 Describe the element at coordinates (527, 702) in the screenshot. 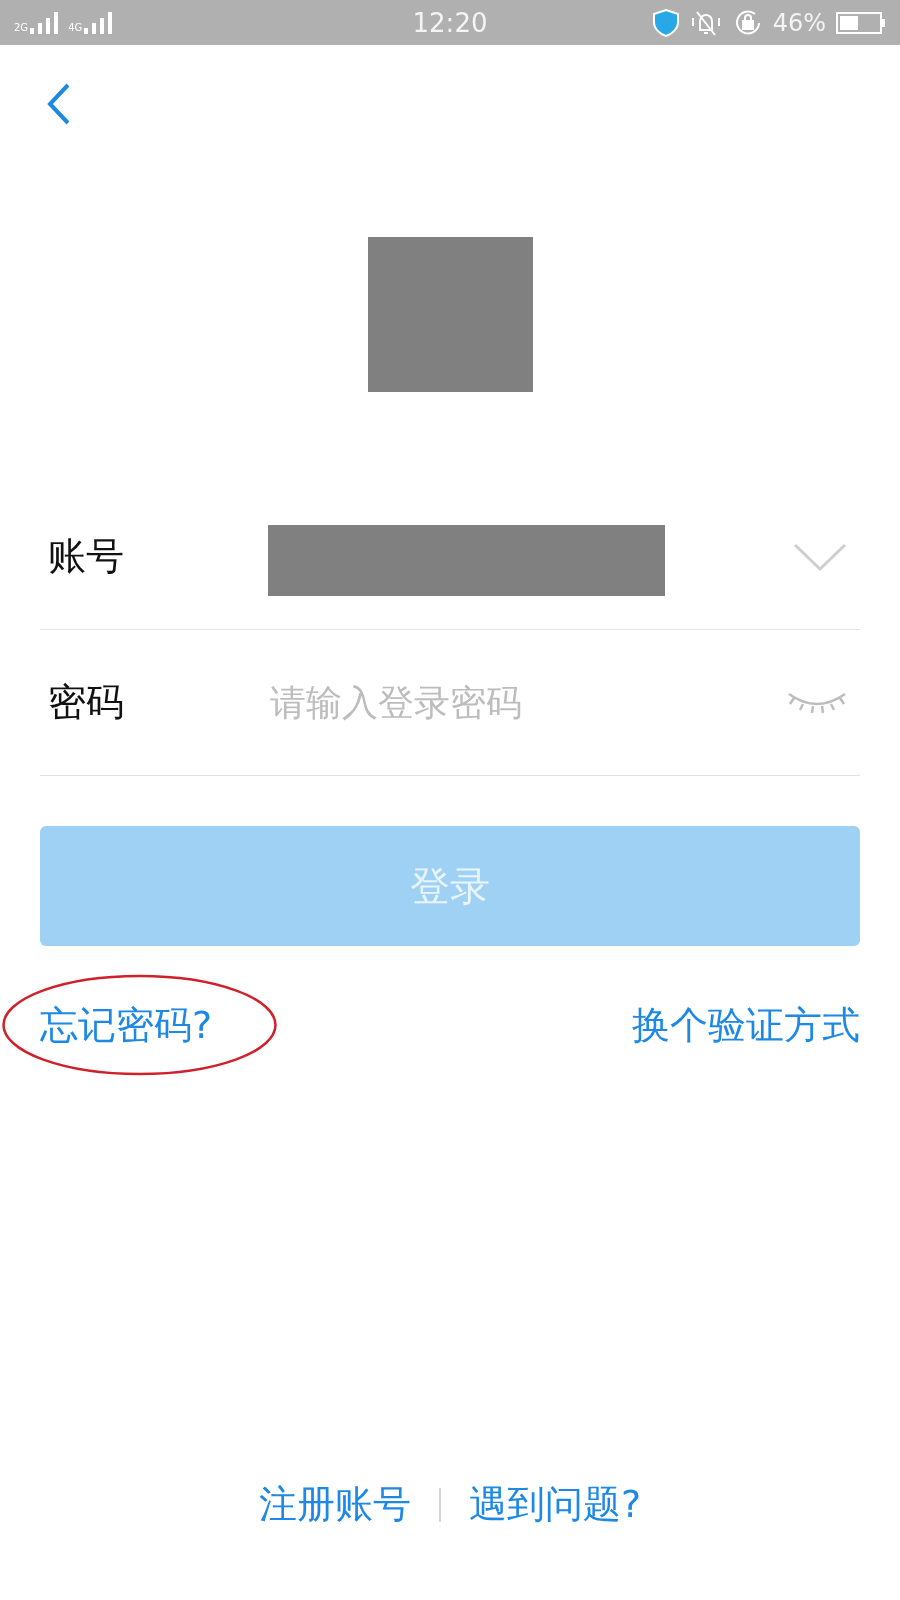

I see `password-input: 请输入登录密码` at that location.